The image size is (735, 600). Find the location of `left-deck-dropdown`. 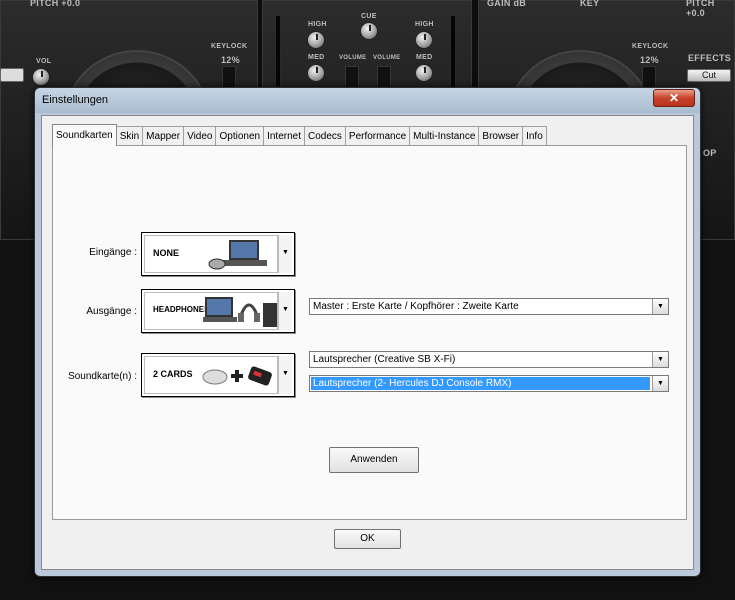

left-deck-dropdown is located at coordinates (12, 75).